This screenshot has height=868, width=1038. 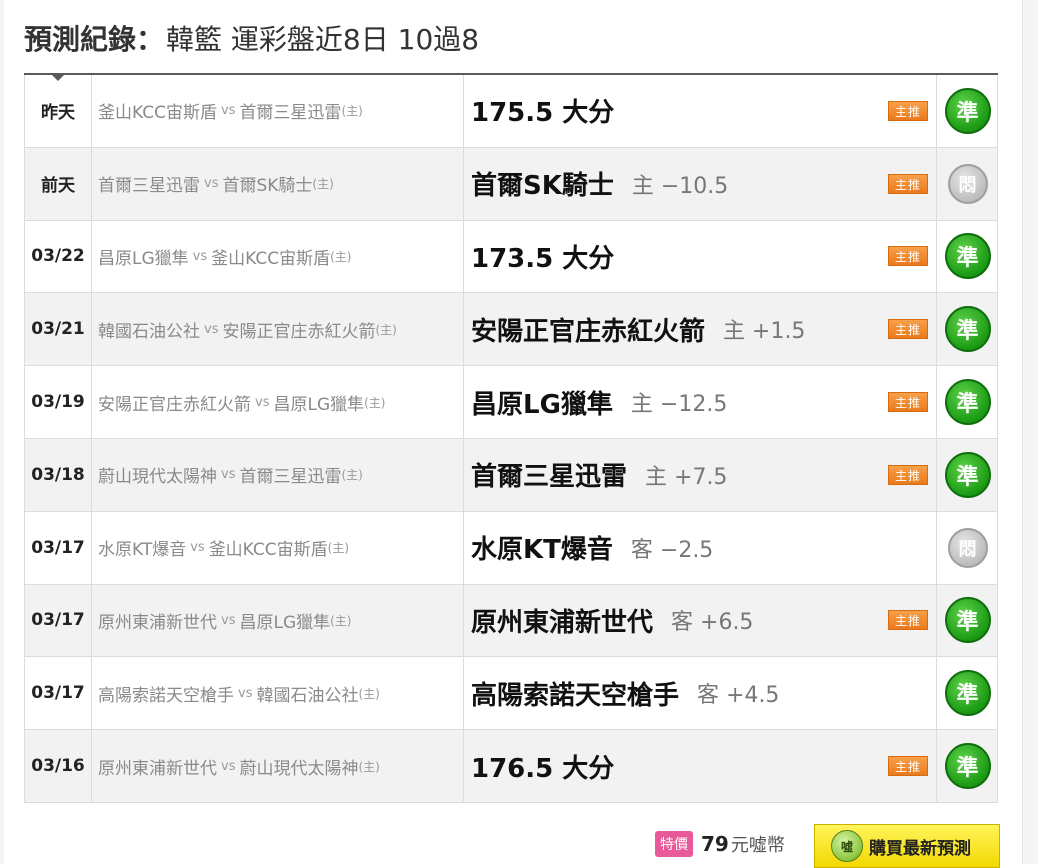 What do you see at coordinates (715, 844) in the screenshot?
I see `price-value: 79` at bounding box center [715, 844].